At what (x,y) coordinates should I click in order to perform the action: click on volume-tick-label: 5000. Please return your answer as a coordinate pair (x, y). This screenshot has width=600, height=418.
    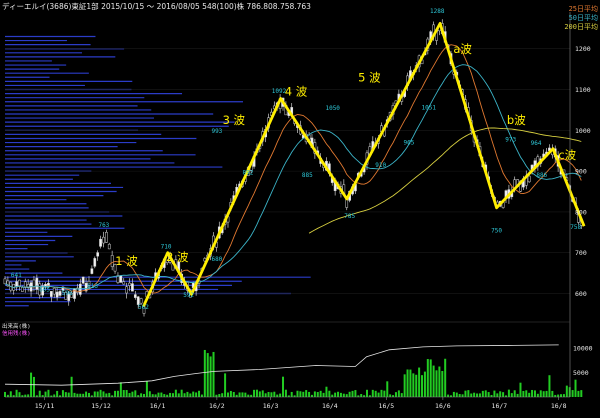
    Looking at the image, I should click on (581, 373).